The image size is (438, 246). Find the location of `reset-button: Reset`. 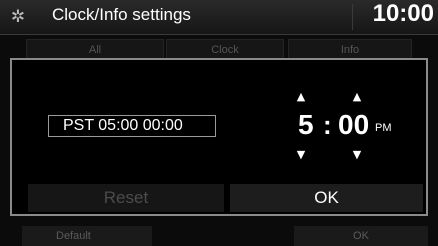

reset-button: Reset is located at coordinates (126, 198).